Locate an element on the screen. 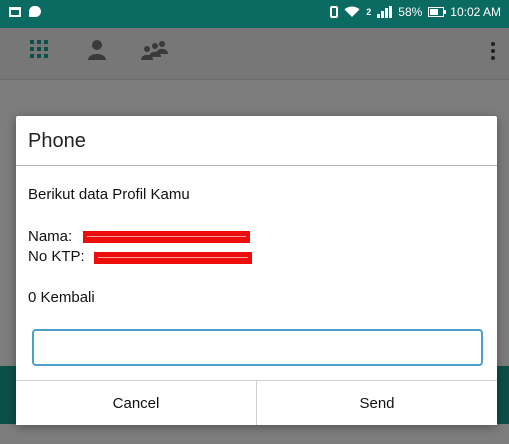  group-icon is located at coordinates (154, 50).